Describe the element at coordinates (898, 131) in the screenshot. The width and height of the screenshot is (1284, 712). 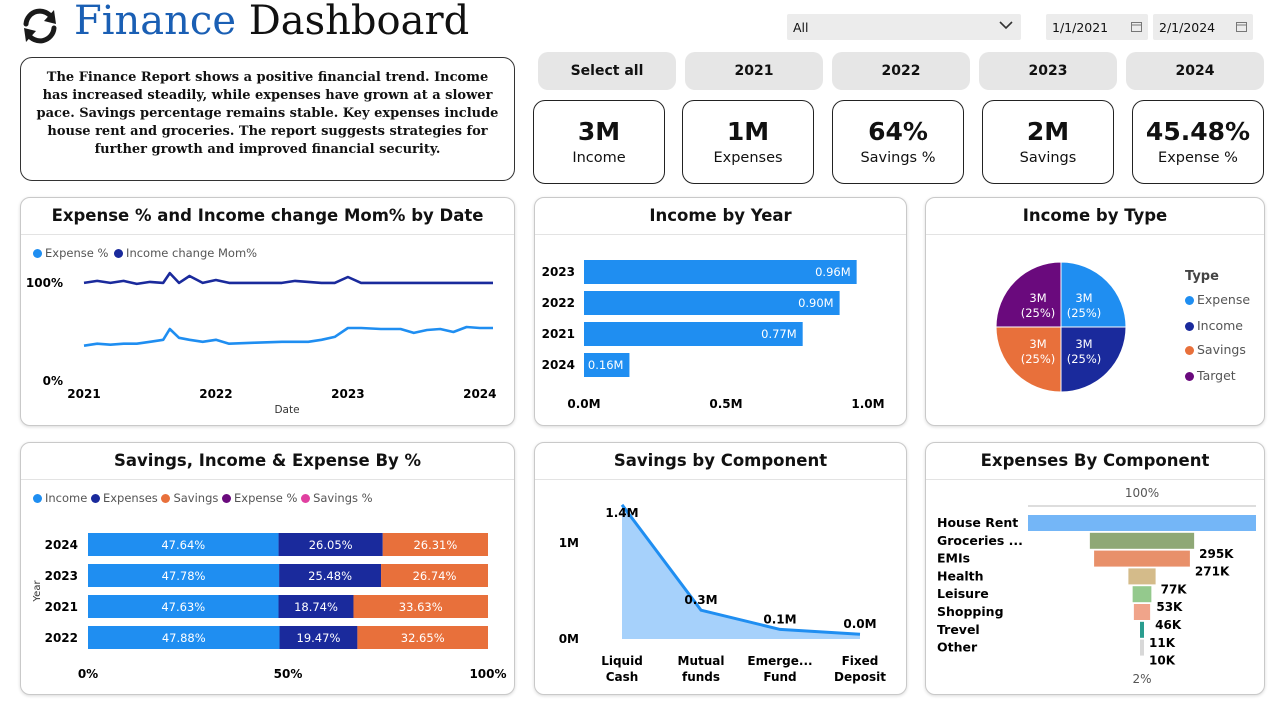
I see `kpi-value: 64%` at that location.